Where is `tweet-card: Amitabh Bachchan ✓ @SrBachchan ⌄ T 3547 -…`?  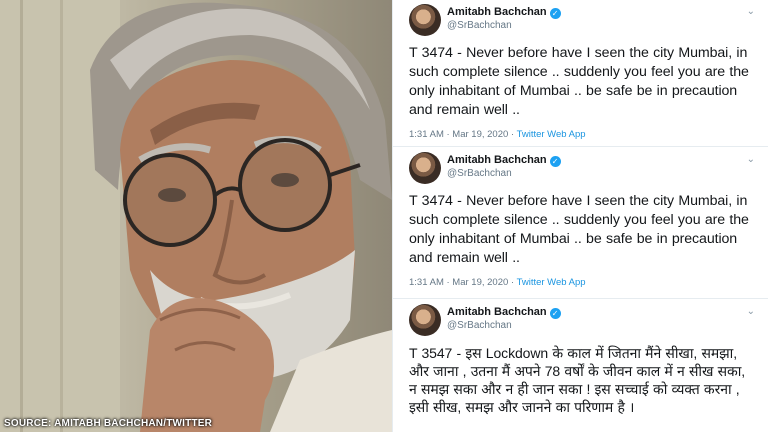
tweet-card: Amitabh Bachchan ✓ @SrBachchan ⌄ T 3547 -… is located at coordinates (580, 360).